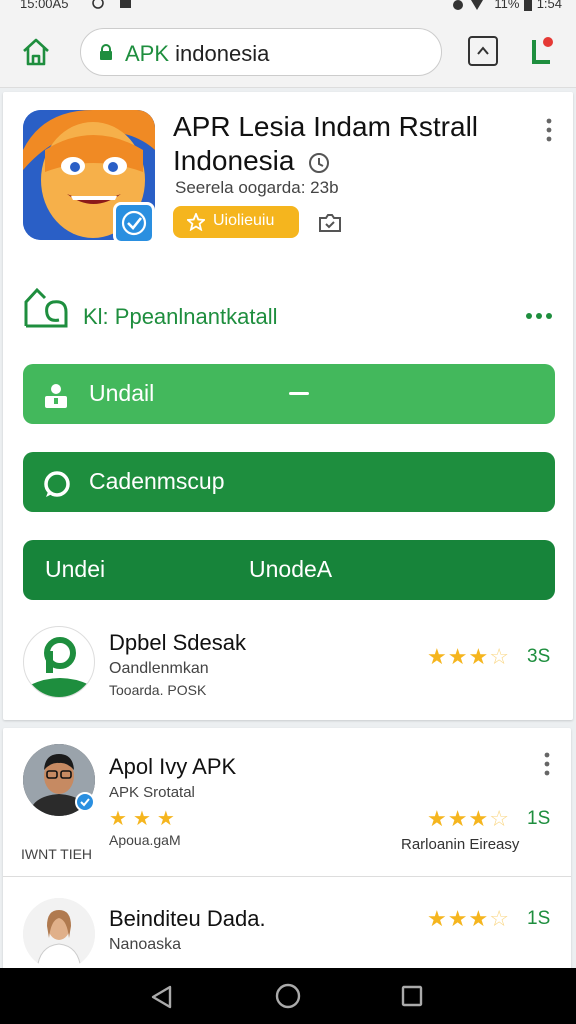 The height and width of the screenshot is (1024, 576). What do you see at coordinates (539, 656) in the screenshot?
I see `rating-score: 3S` at bounding box center [539, 656].